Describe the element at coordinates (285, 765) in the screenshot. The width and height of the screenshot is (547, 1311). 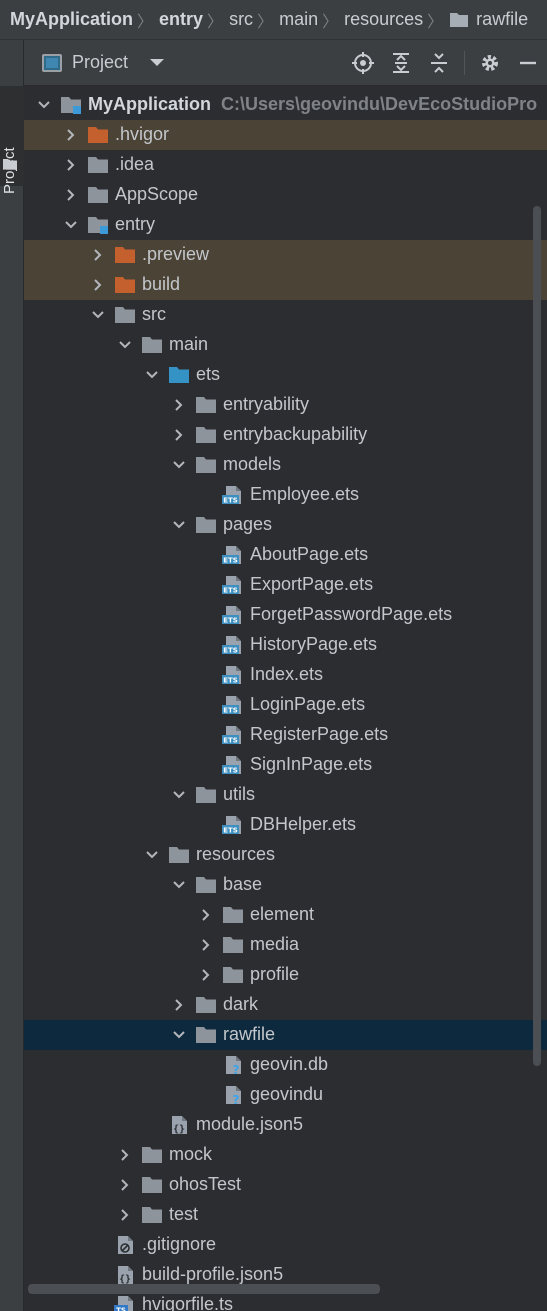
I see `tree-row: ETS SignInPage.ets` at that location.